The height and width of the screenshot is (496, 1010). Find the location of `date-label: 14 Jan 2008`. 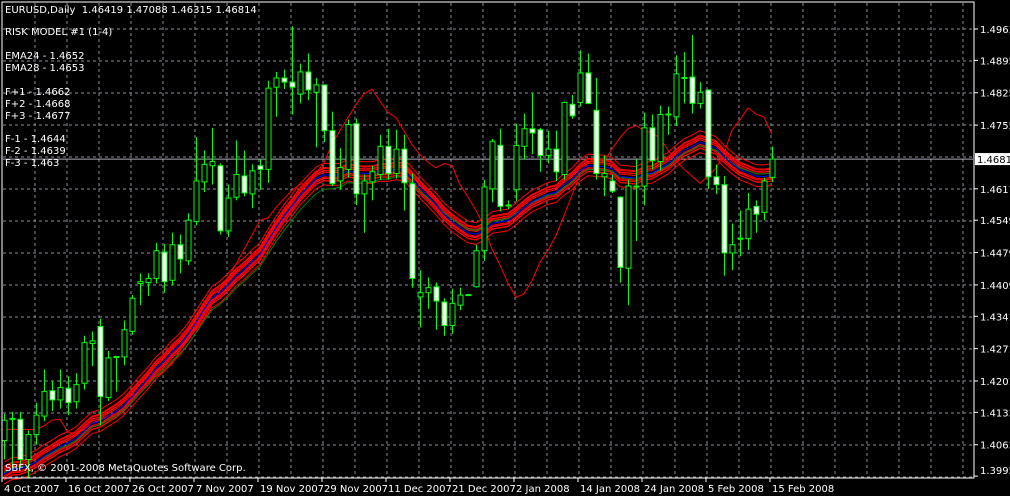

date-label: 14 Jan 2008 is located at coordinates (610, 489).